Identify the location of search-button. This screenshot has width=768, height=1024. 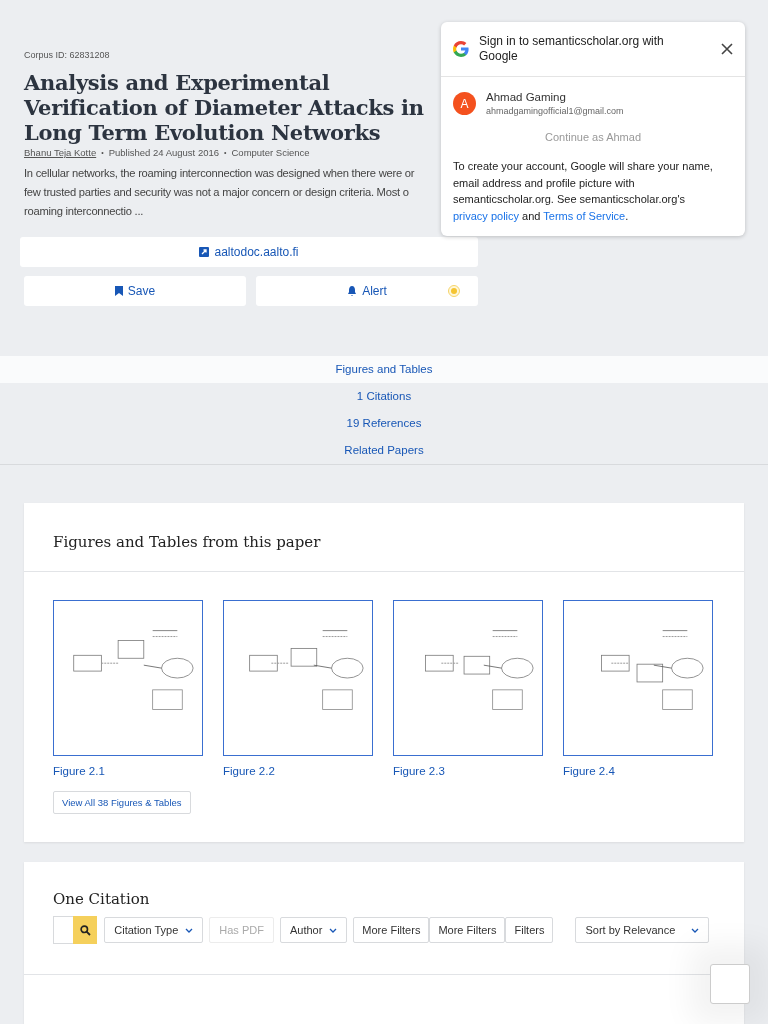
(85, 930).